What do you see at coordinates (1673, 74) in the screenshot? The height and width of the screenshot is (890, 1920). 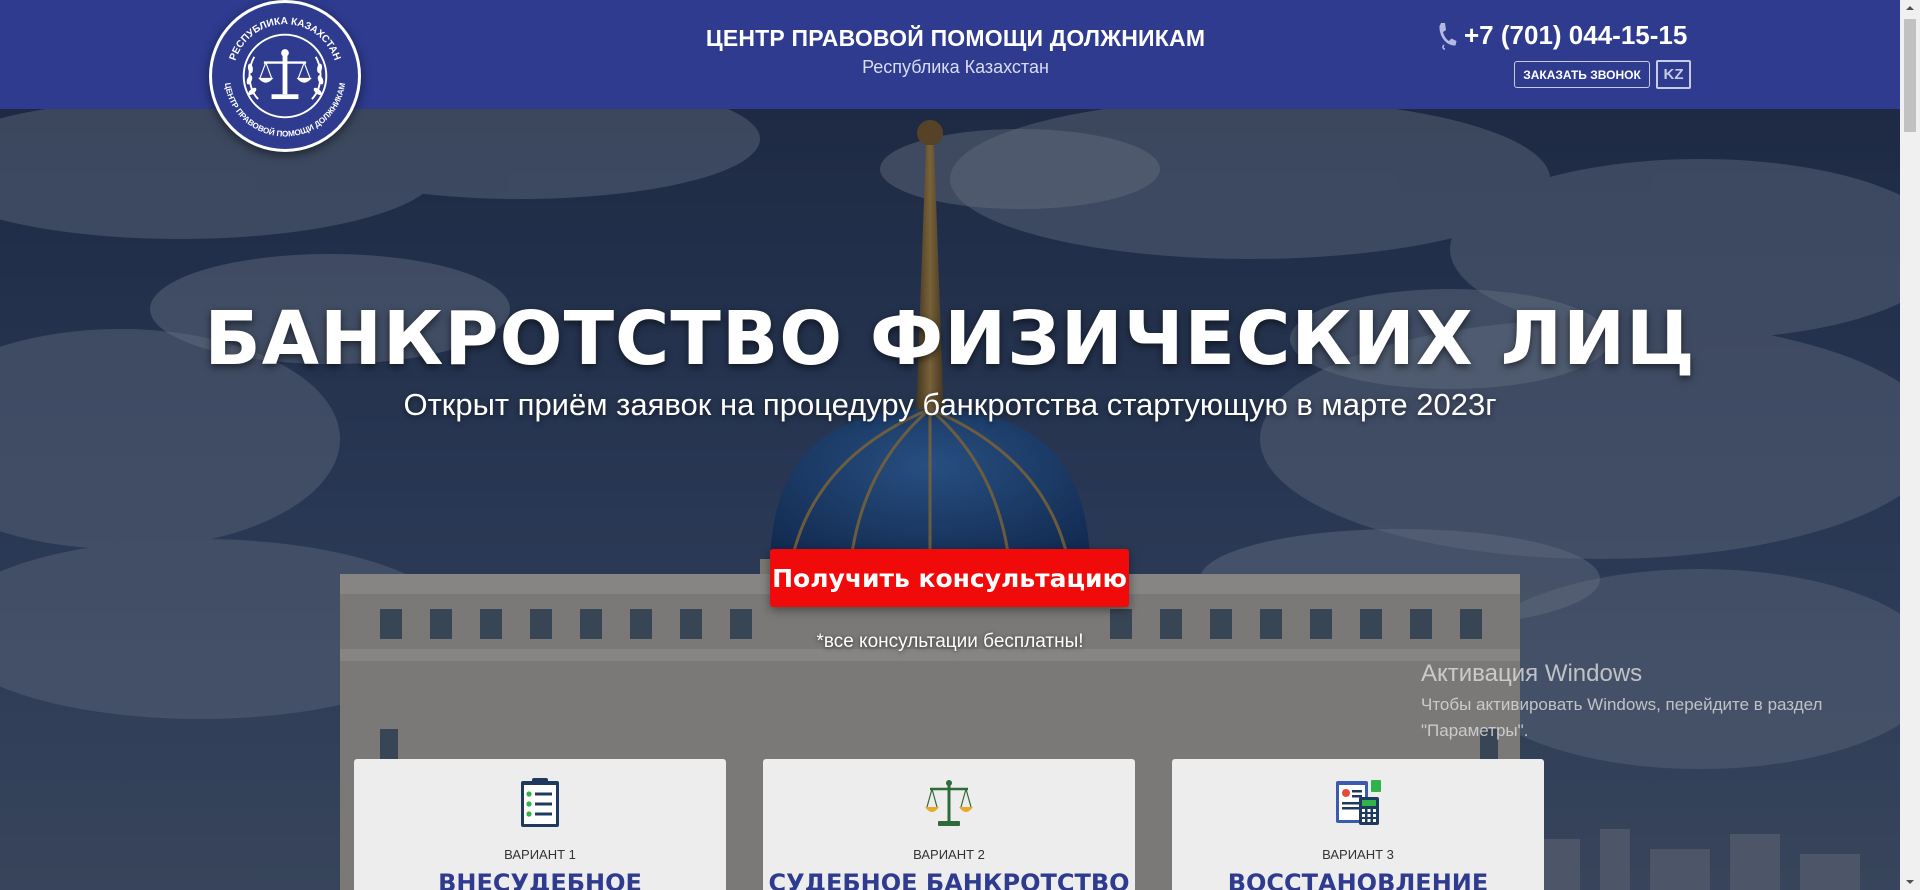 I see `language-switch-kz: KZ` at bounding box center [1673, 74].